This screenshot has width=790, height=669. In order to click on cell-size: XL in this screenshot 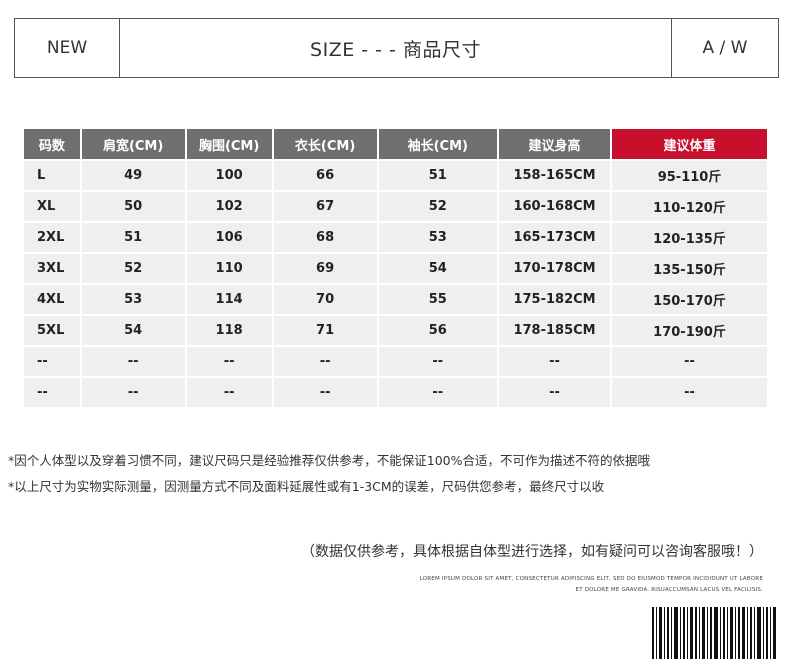, I will do `click(52, 206)`.